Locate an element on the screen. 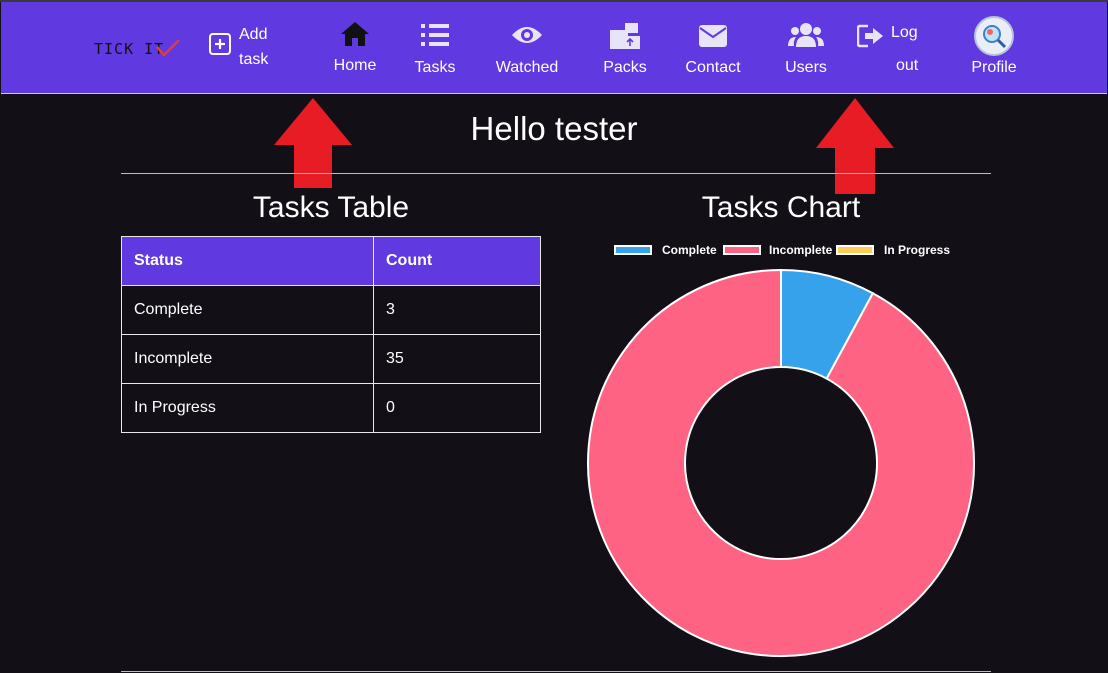 This screenshot has height=673, width=1108. nav-users: Users is located at coordinates (806, 49).